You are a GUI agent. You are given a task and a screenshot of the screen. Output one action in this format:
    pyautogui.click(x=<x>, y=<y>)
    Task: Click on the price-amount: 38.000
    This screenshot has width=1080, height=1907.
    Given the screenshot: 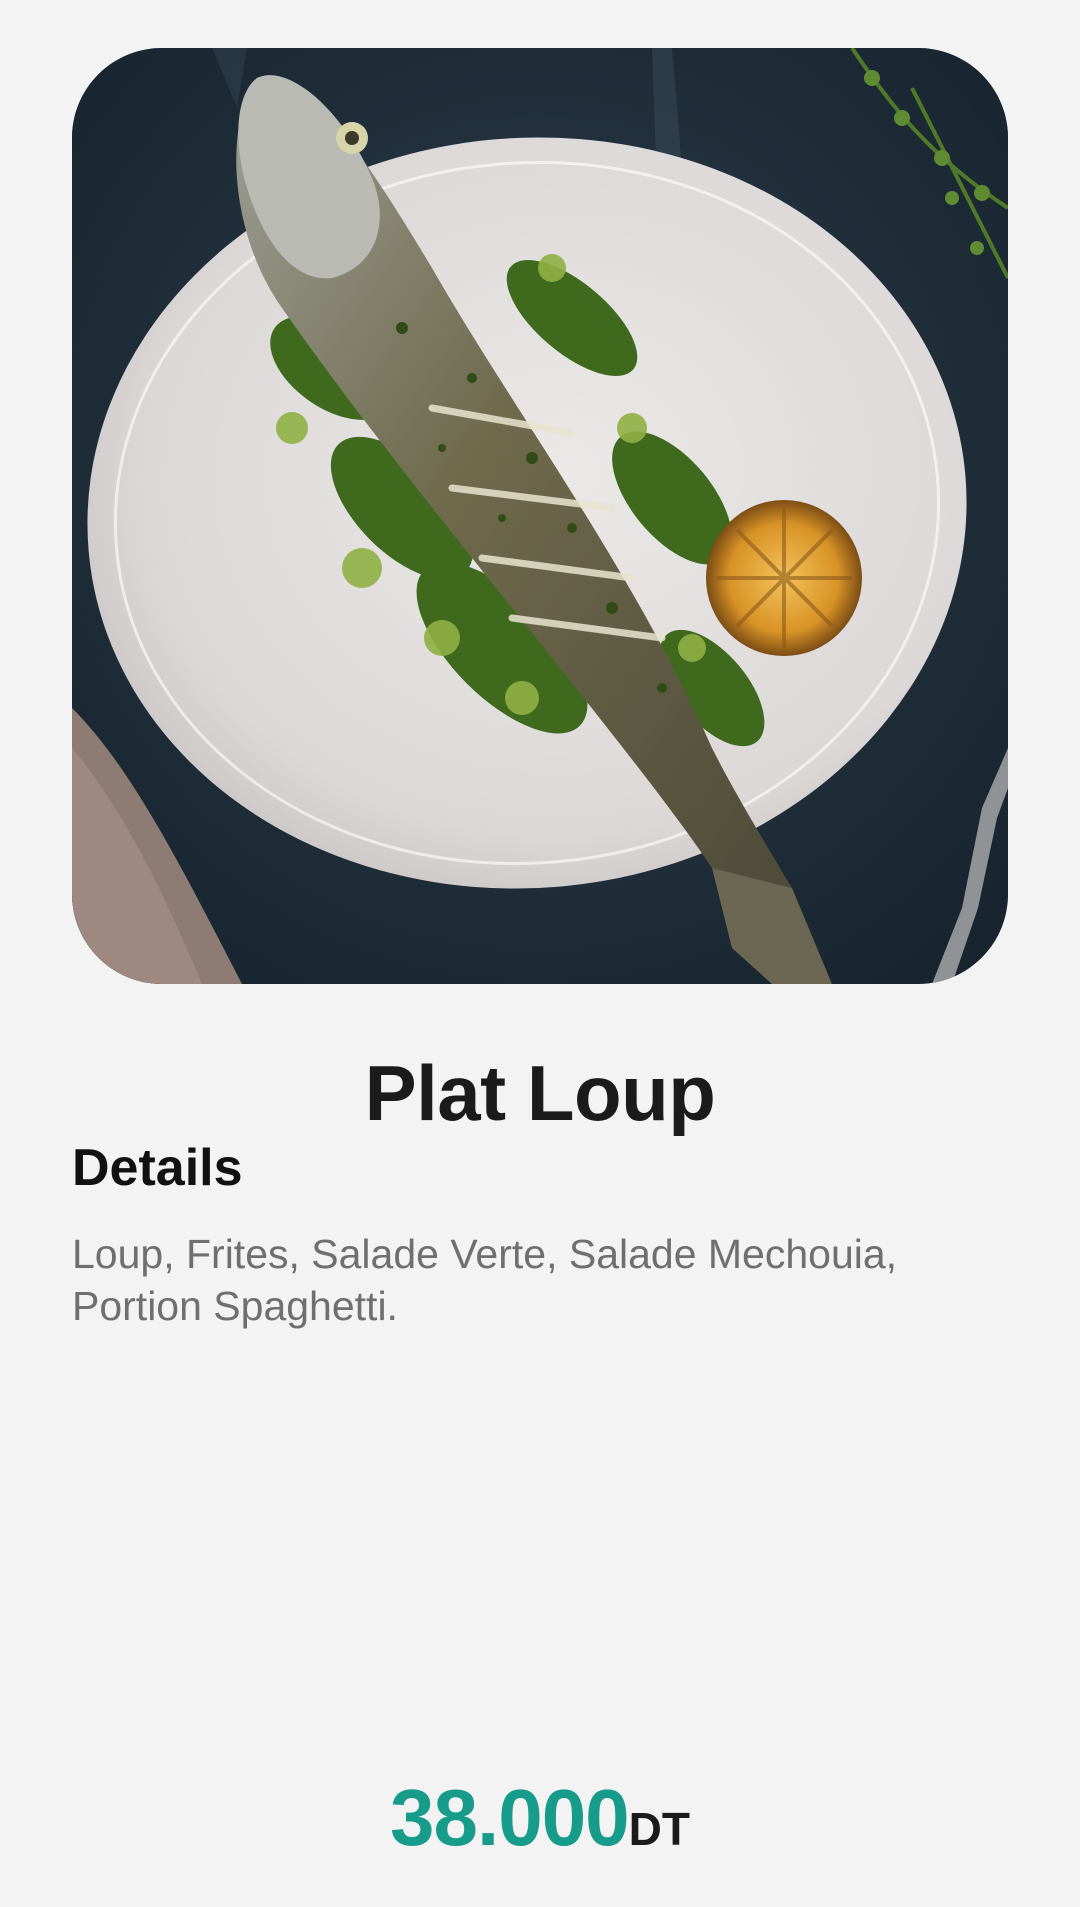 What is the action you would take?
    pyautogui.click(x=509, y=1817)
    